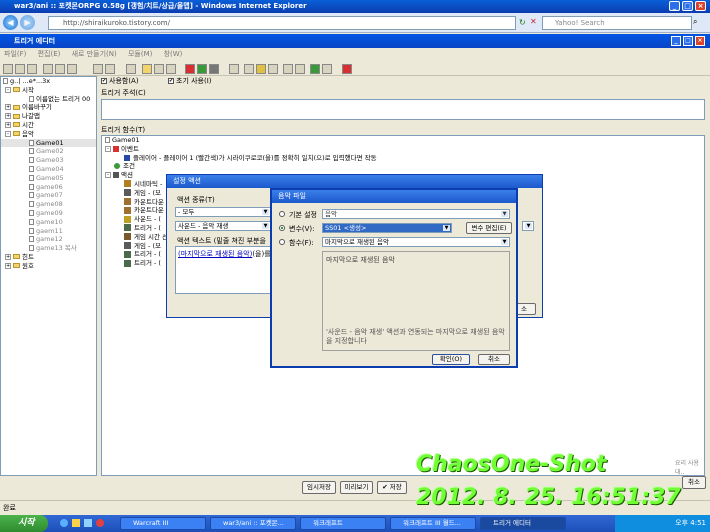 The width and height of the screenshot is (710, 532). Describe the element at coordinates (694, 482) in the screenshot. I see `close-editor-button: 취소` at that location.